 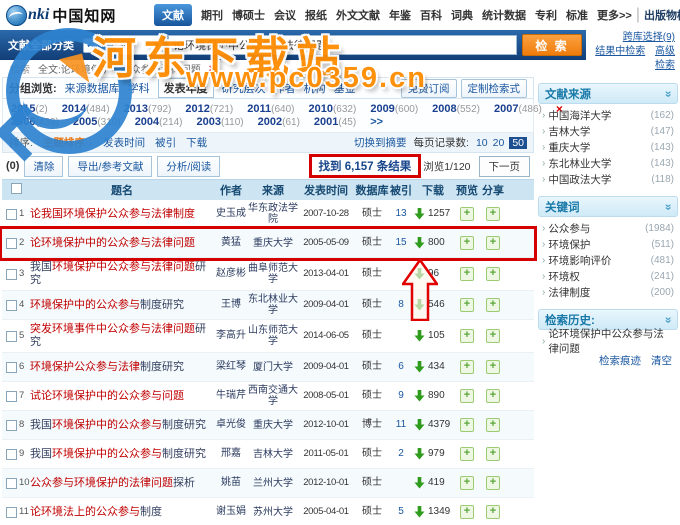 I want to click on cross-db-select-link: 跨库选择(9), so click(x=649, y=37).